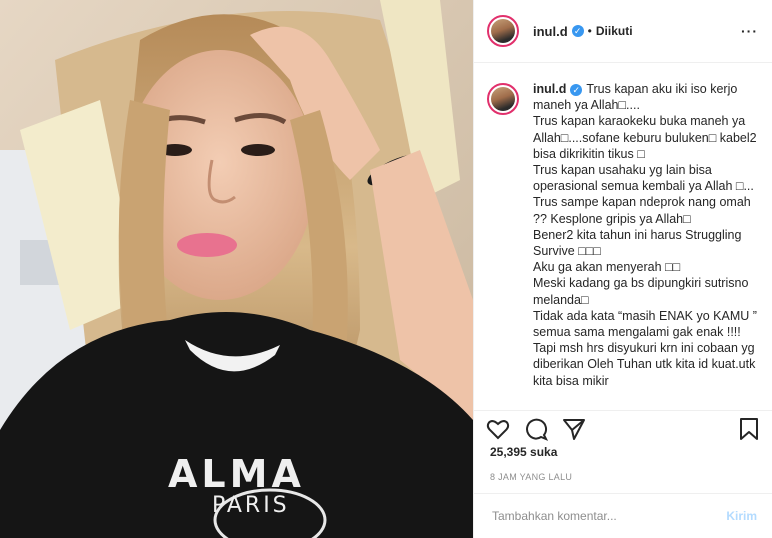 Image resolution: width=772 pixels, height=538 pixels. What do you see at coordinates (536, 429) in the screenshot?
I see `comment-icon` at bounding box center [536, 429].